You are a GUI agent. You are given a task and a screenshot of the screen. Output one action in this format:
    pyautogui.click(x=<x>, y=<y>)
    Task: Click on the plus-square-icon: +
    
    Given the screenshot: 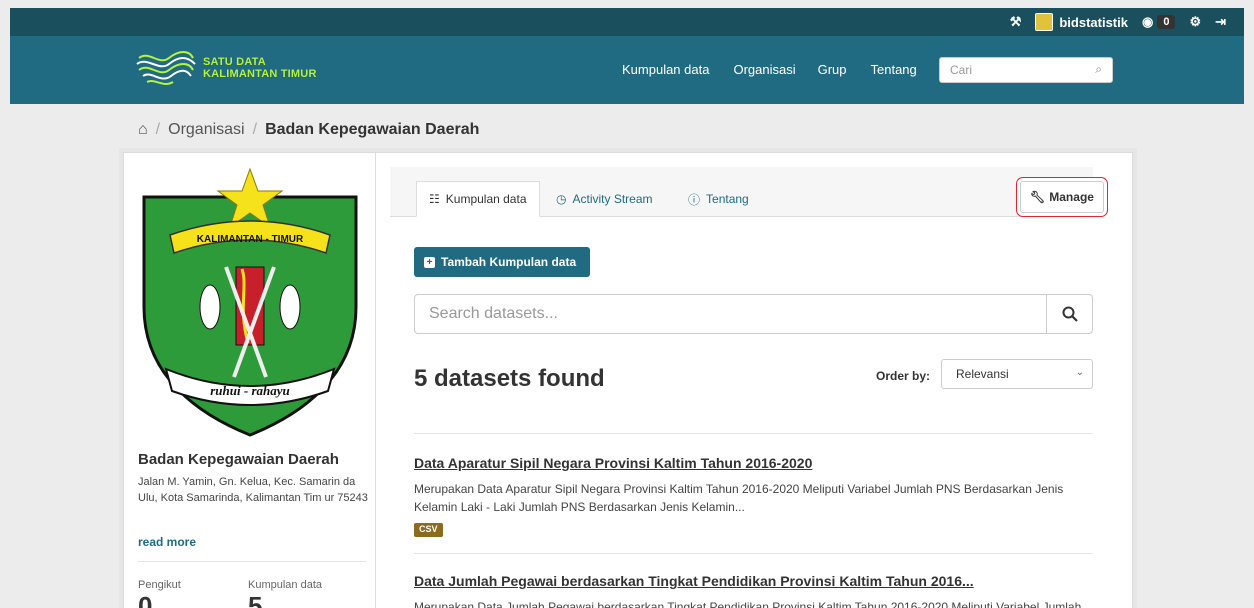 What is the action you would take?
    pyautogui.click(x=429, y=262)
    